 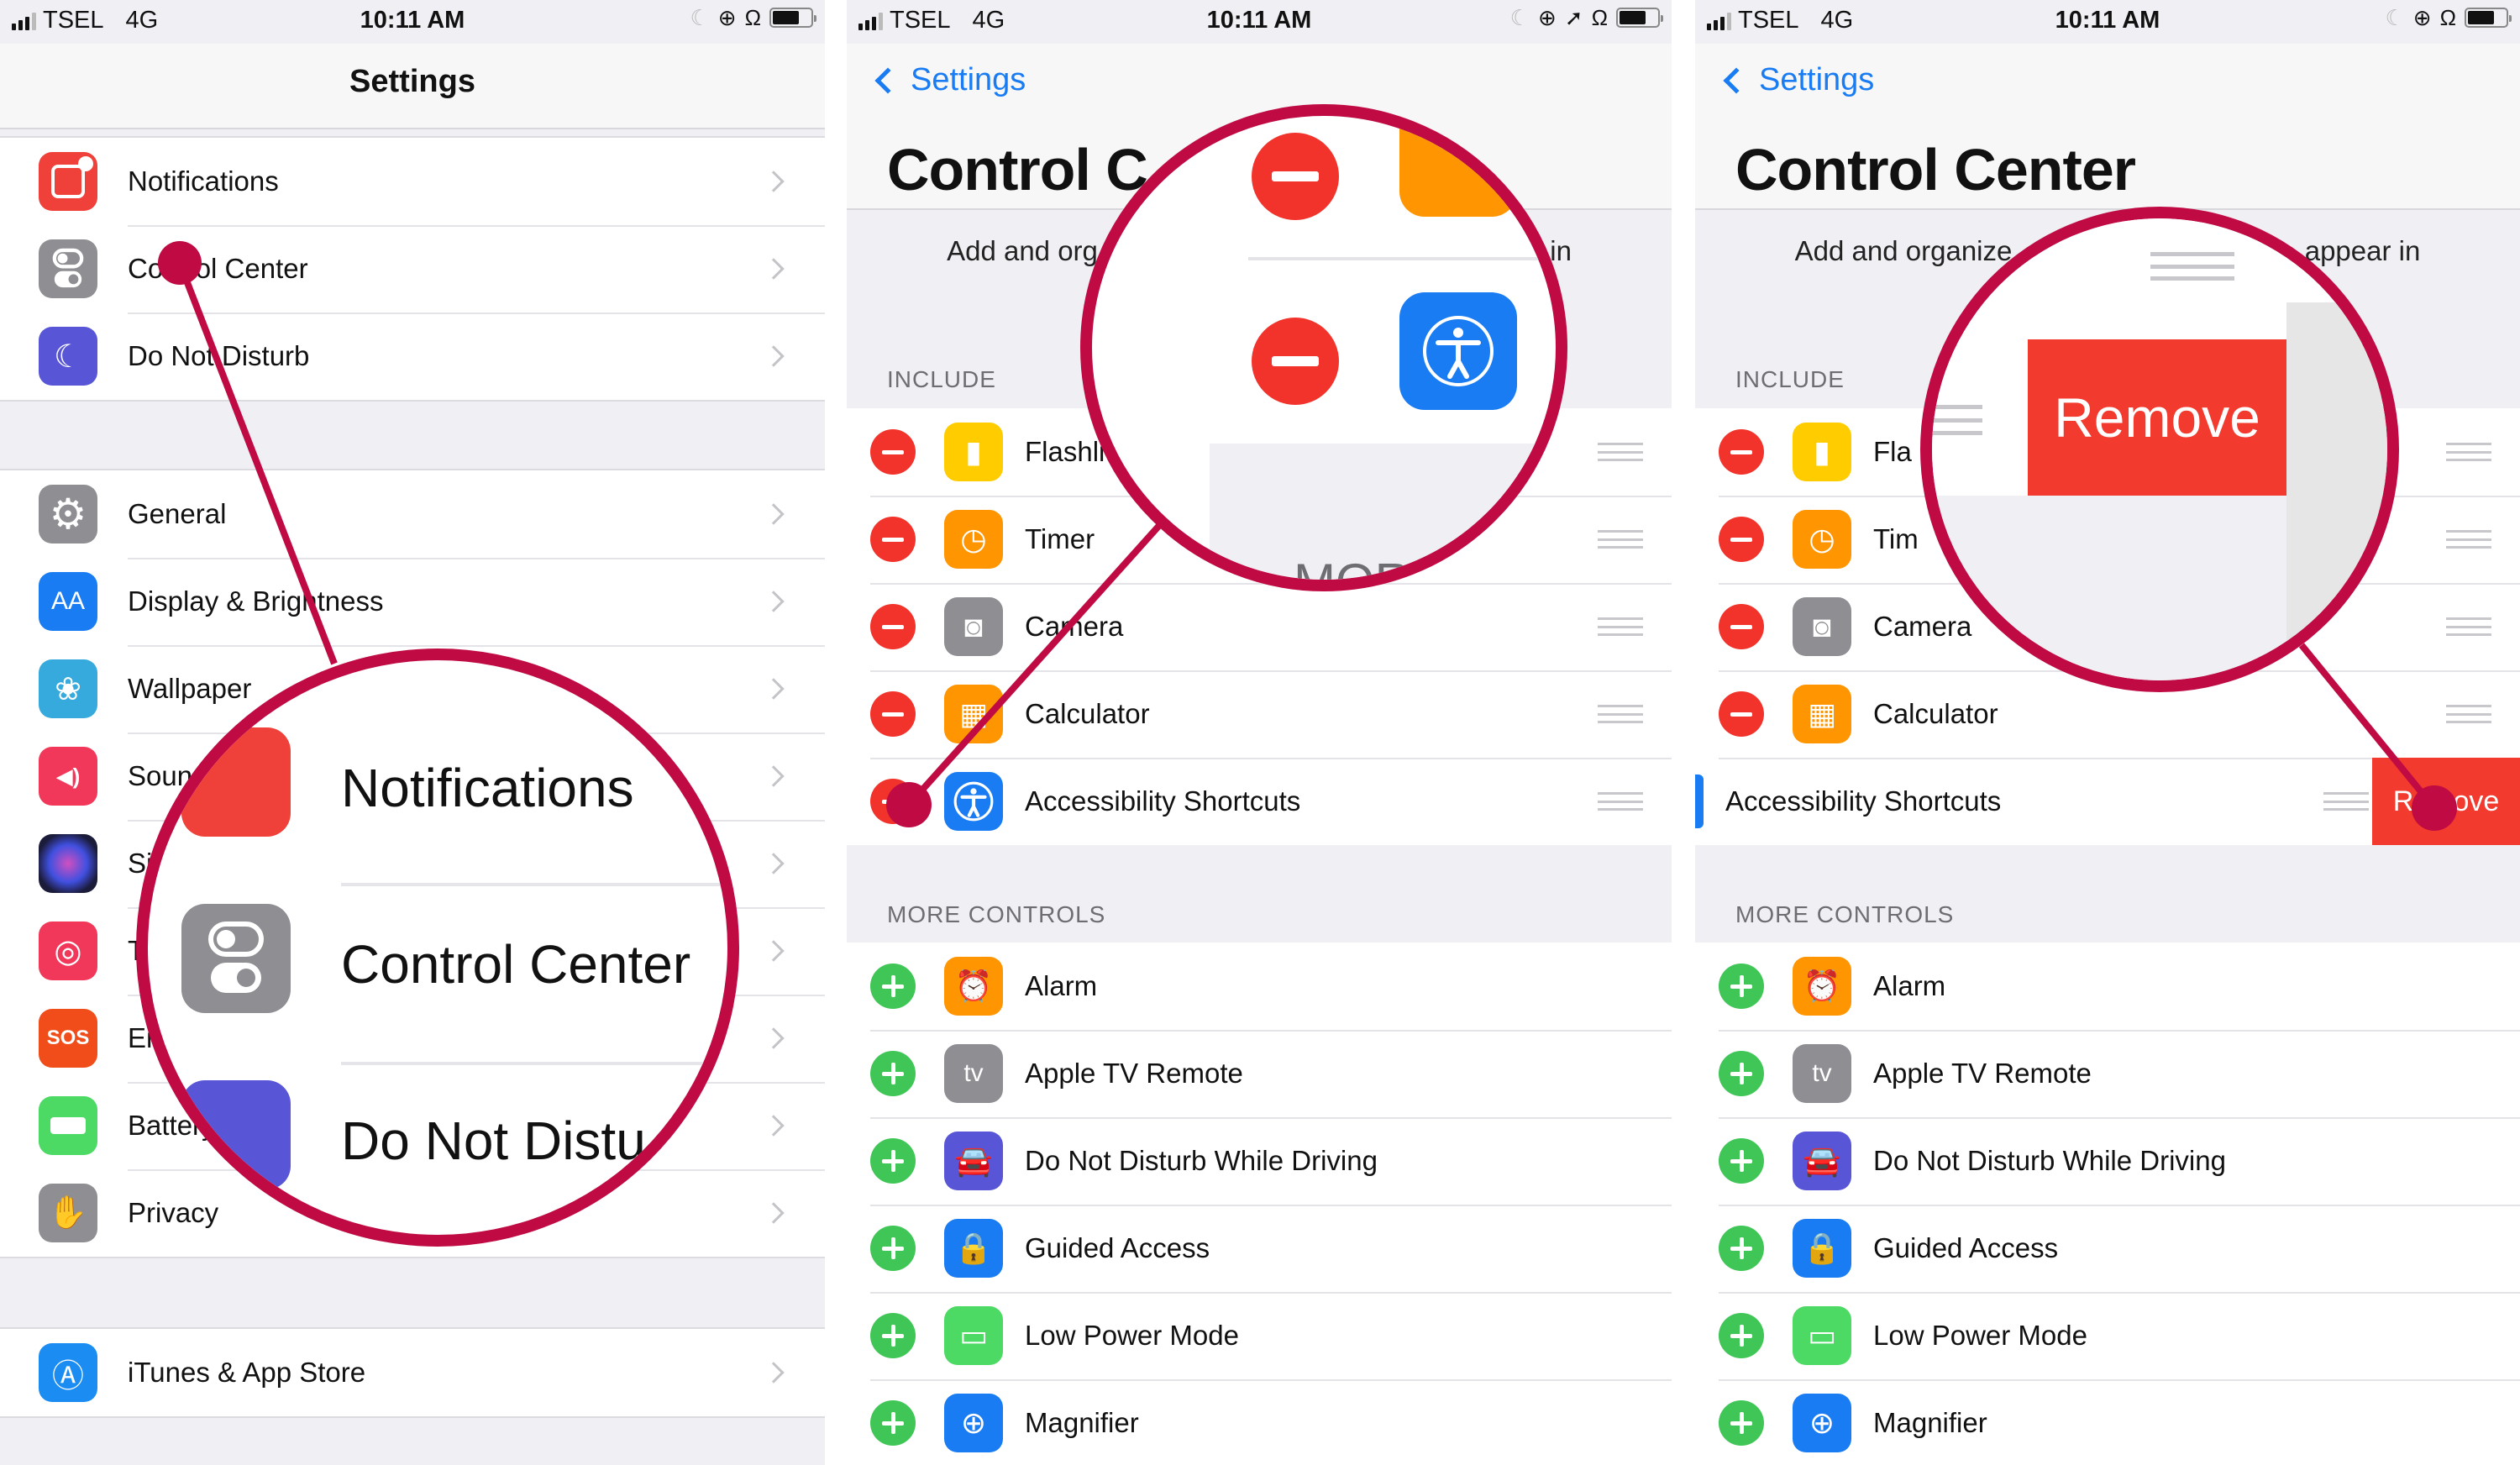 What do you see at coordinates (1117, 1247) in the screenshot?
I see `control-label: Guided Access` at bounding box center [1117, 1247].